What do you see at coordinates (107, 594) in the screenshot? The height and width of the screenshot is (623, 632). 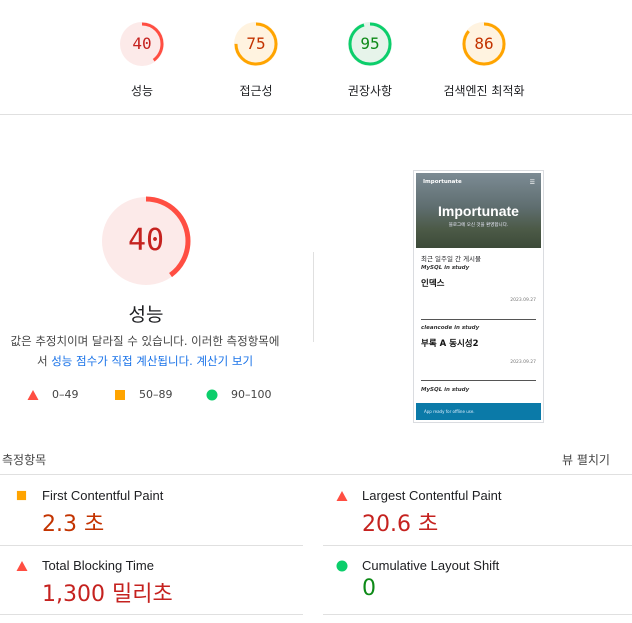 I see `metric-value: 1,300 밀리초` at bounding box center [107, 594].